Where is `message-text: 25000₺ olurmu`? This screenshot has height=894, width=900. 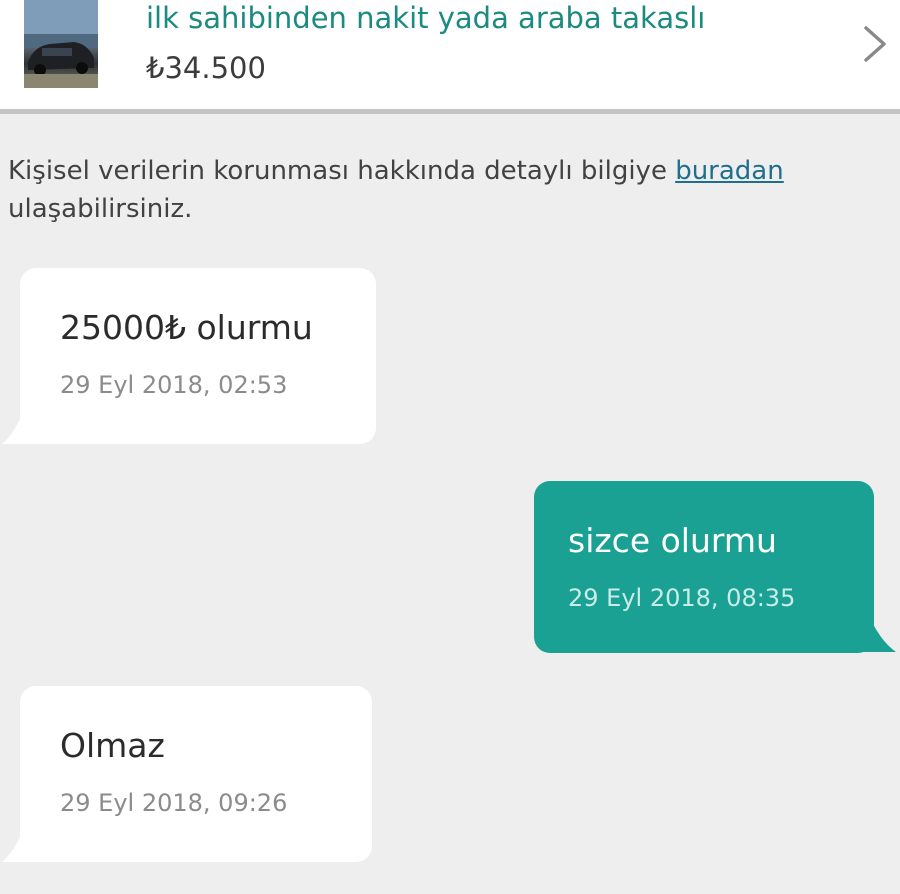
message-text: 25000₺ olurmu is located at coordinates (186, 327).